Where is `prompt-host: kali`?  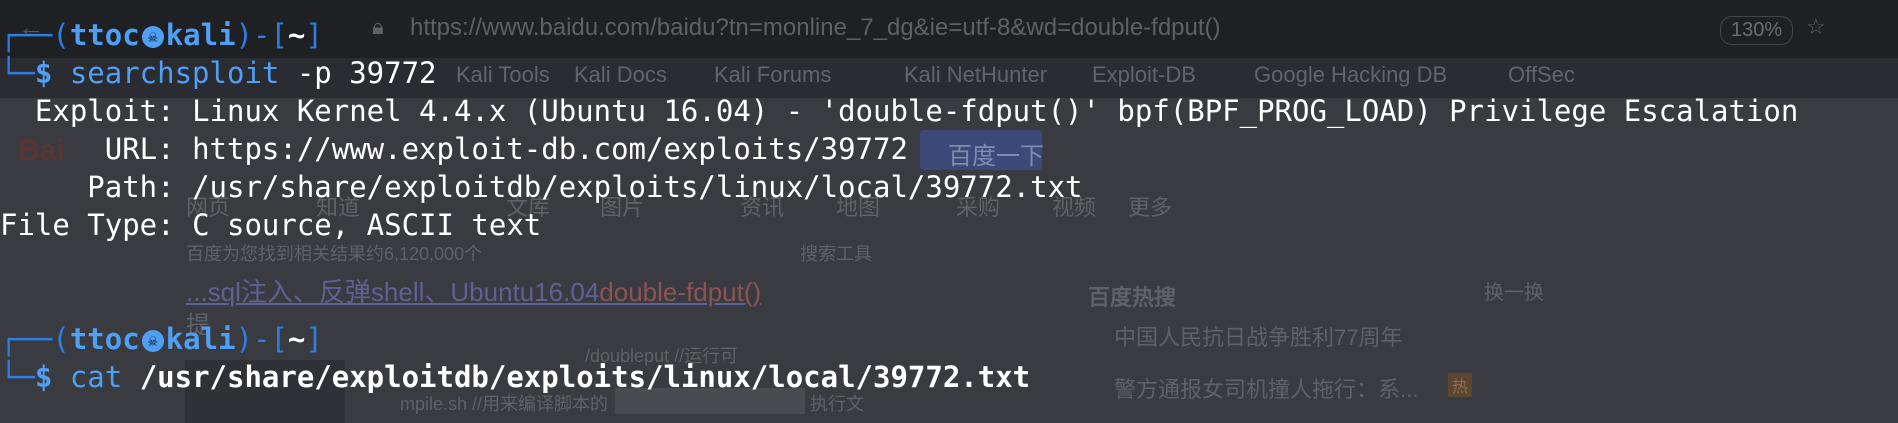 prompt-host: kali is located at coordinates (200, 35).